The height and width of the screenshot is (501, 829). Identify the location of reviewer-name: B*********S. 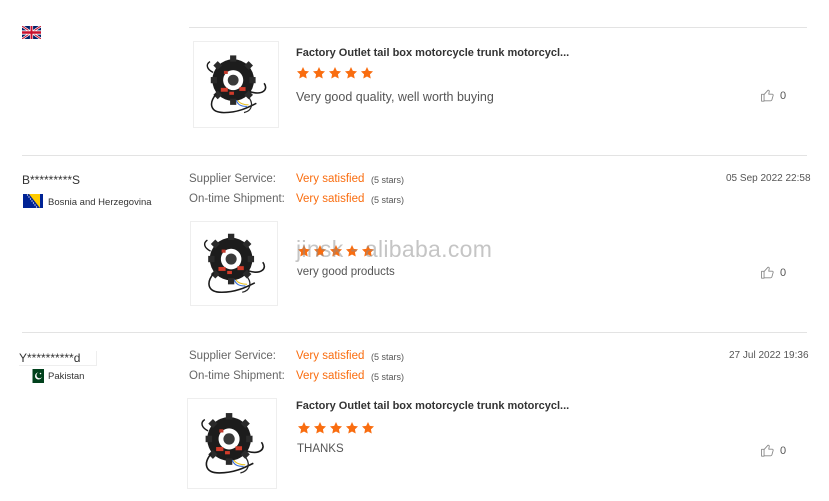
(51, 180).